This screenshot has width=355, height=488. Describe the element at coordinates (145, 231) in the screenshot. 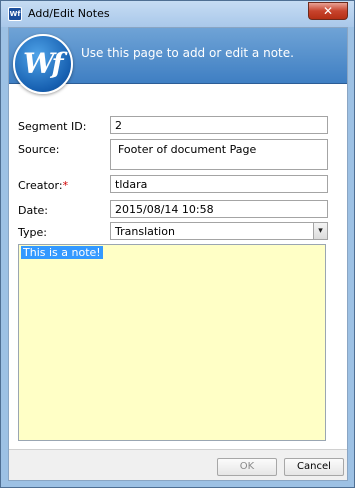

I see `type-select-value: Translation` at that location.